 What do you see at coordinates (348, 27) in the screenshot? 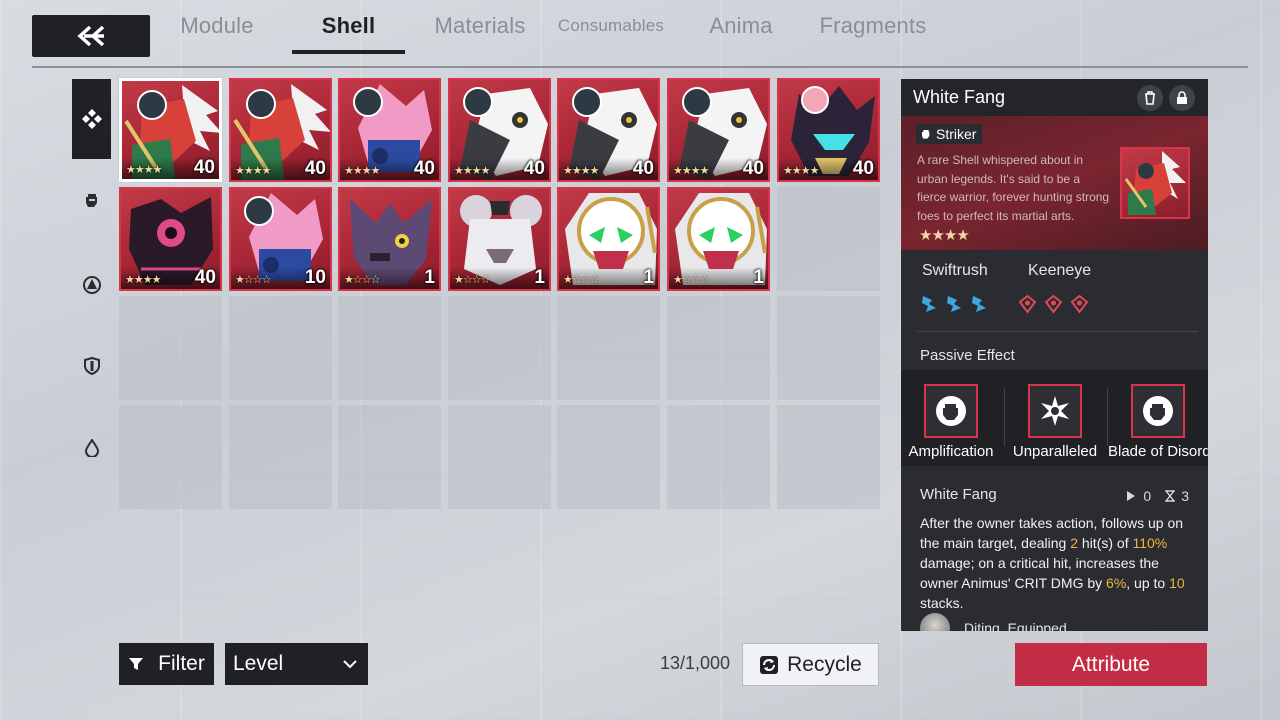
I see `tab-shell: Shell` at bounding box center [348, 27].